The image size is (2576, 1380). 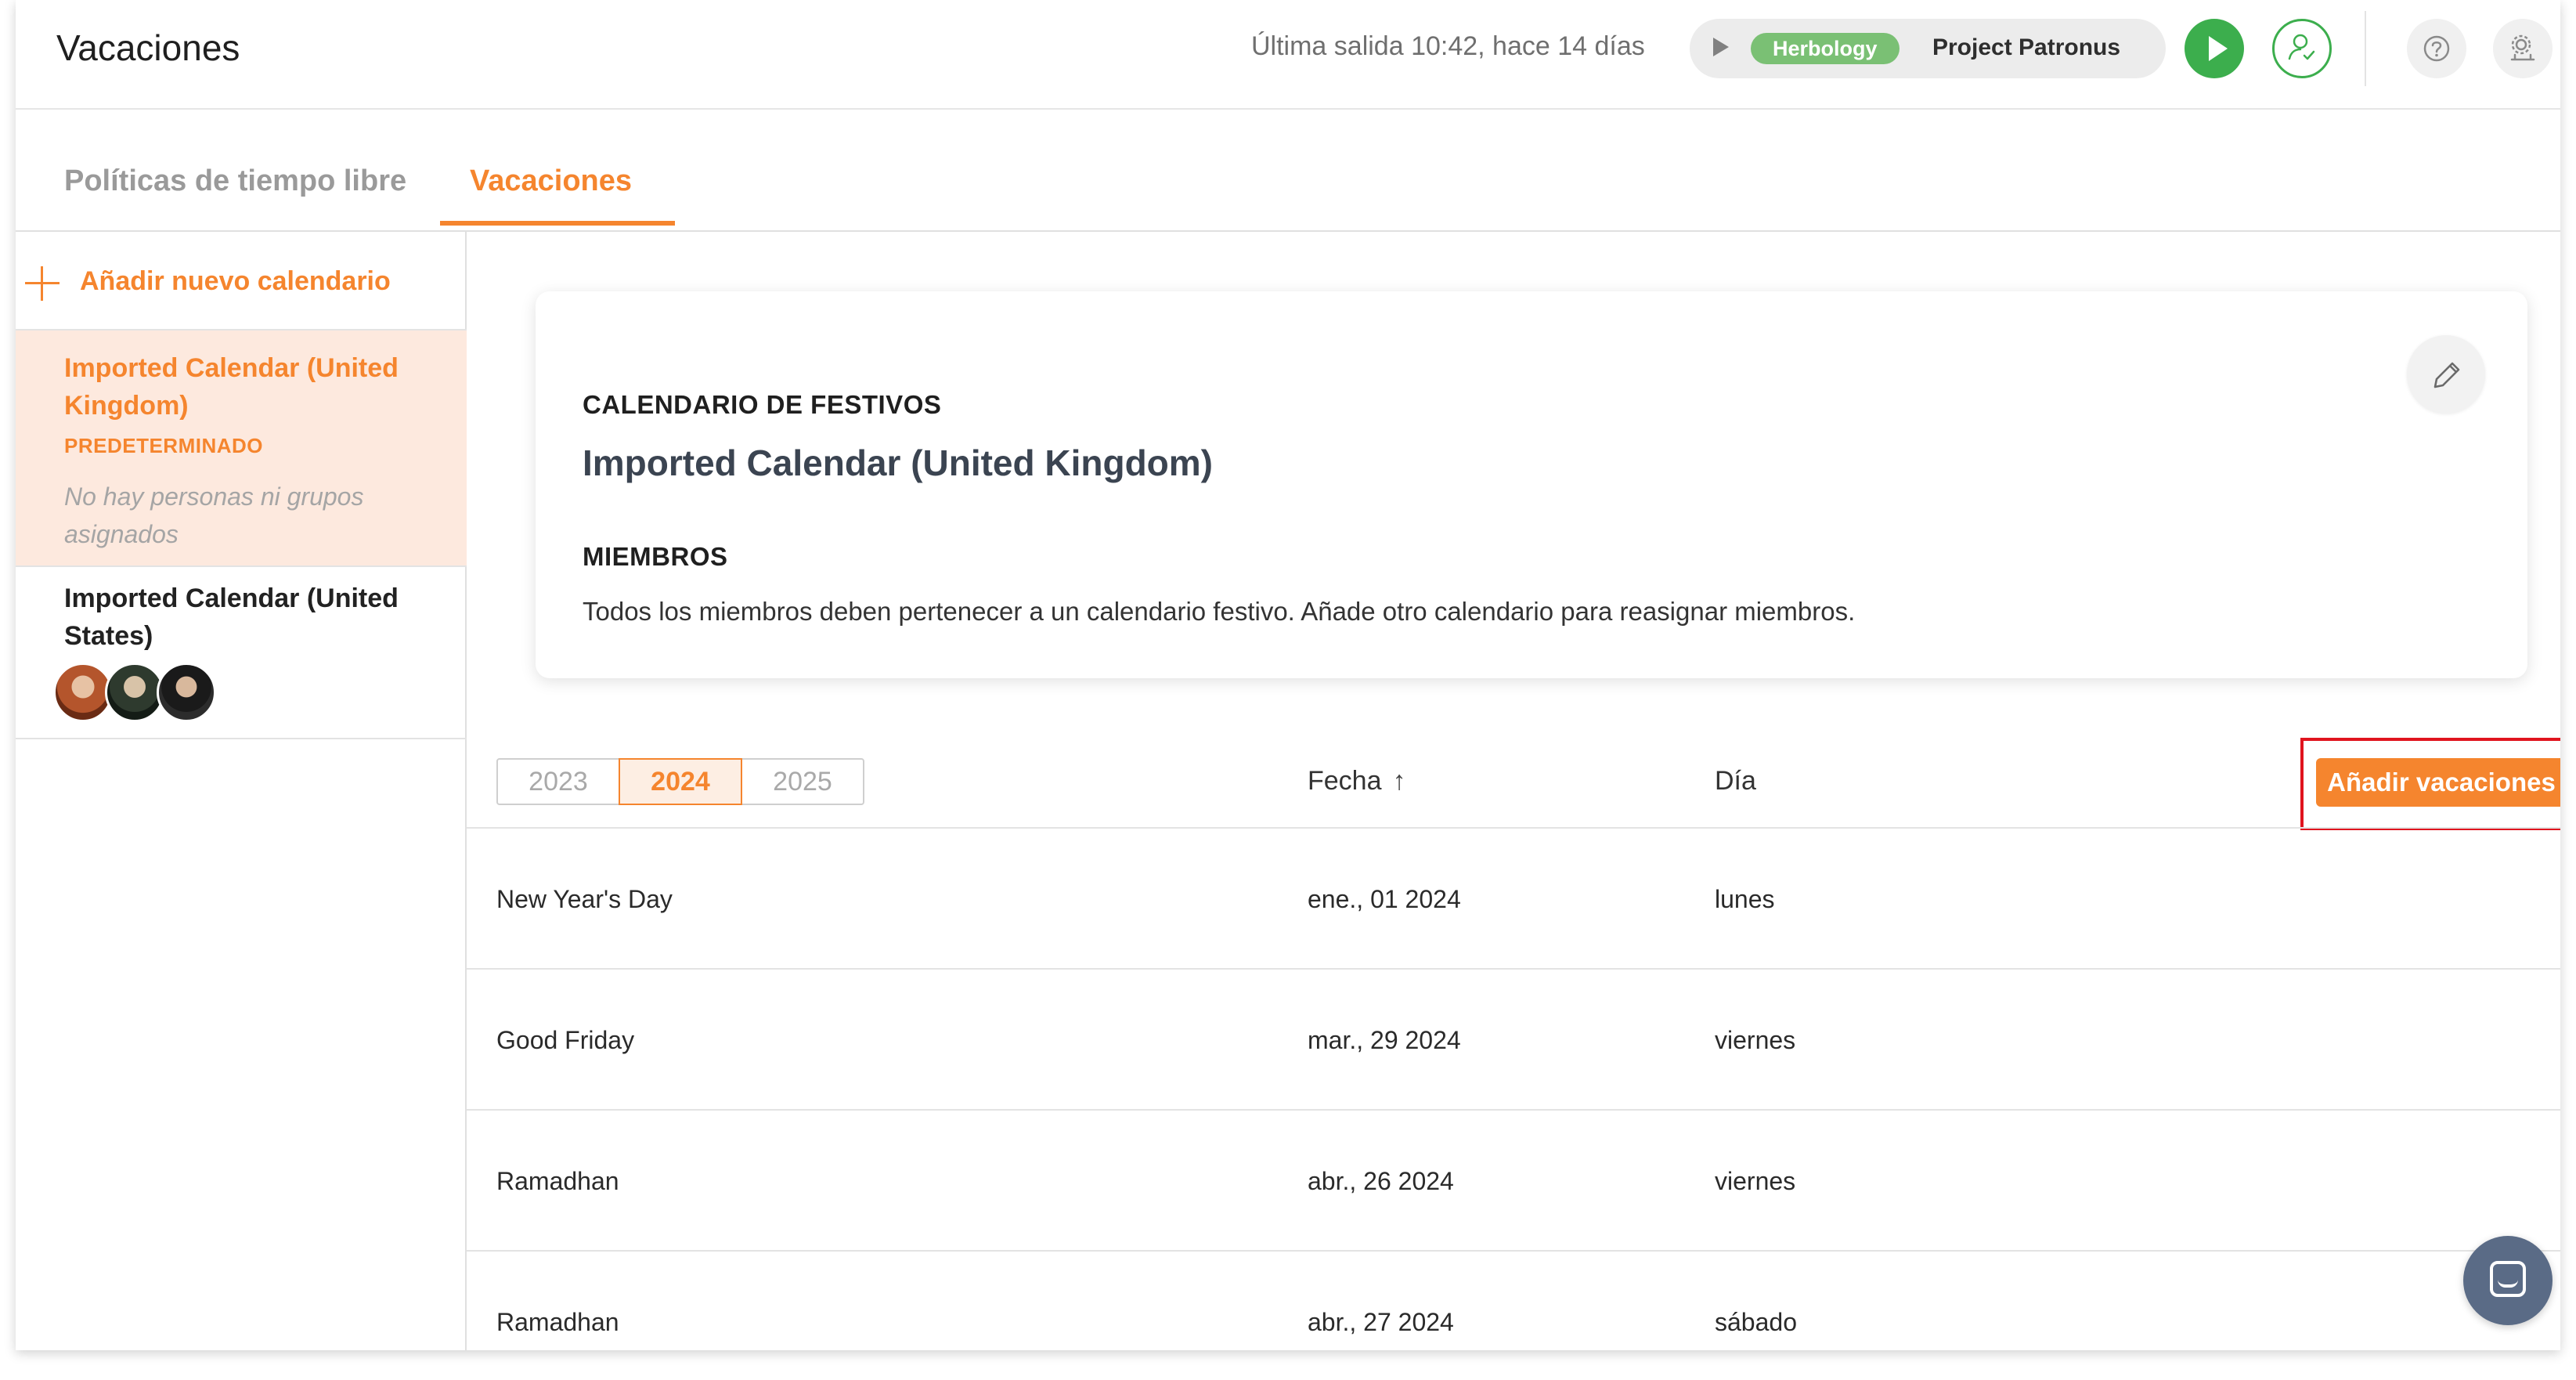 I want to click on sort-up-icon: ↑, so click(x=1399, y=781).